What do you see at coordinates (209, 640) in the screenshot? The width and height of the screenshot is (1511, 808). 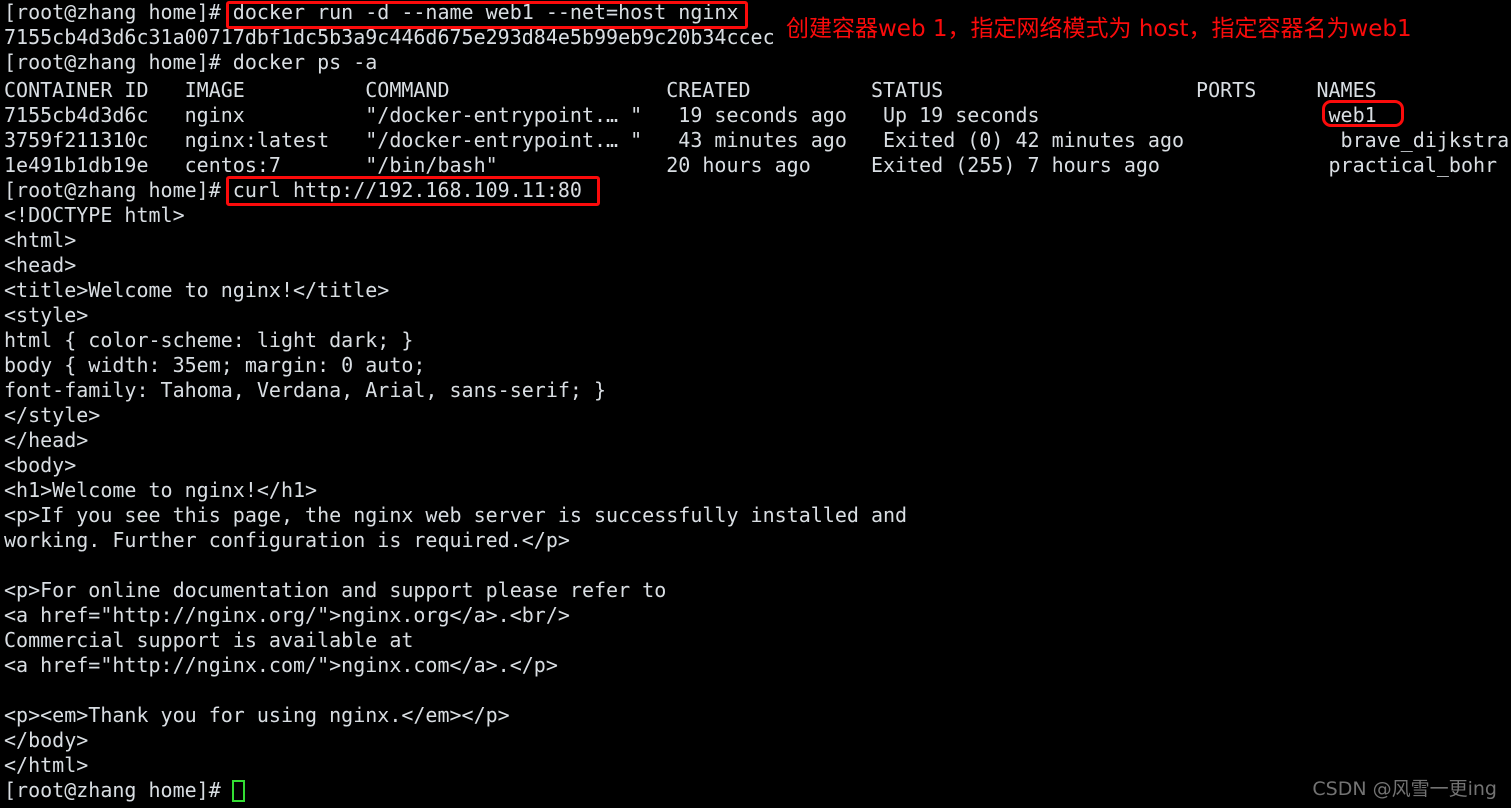 I see `terminal-line-html-commercial-support: Commercial support is available at` at bounding box center [209, 640].